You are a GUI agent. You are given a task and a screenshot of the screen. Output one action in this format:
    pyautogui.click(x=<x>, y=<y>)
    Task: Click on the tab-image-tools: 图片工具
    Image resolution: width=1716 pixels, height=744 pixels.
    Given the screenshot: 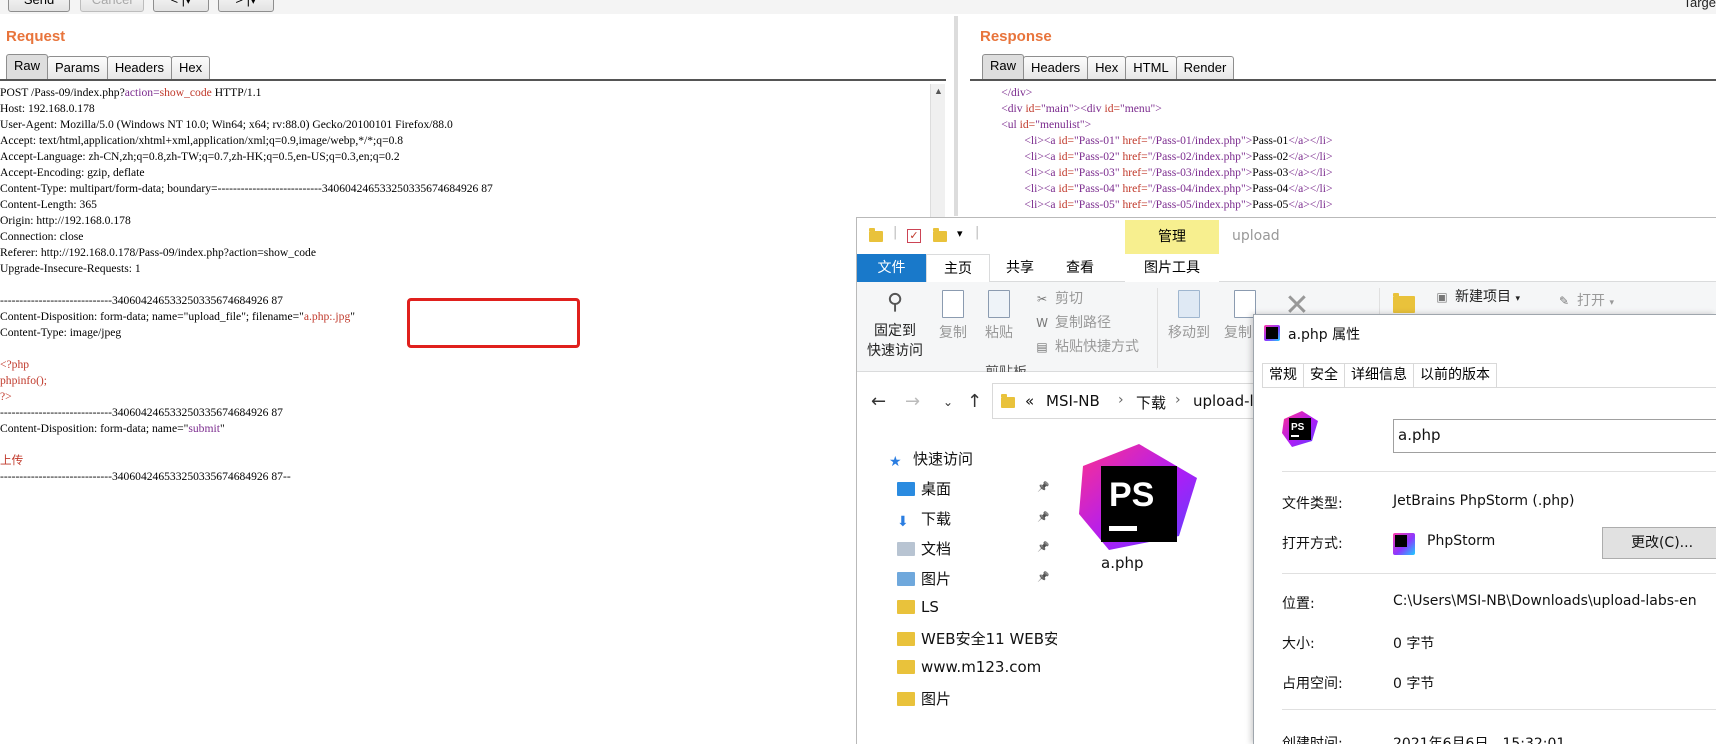 What is the action you would take?
    pyautogui.click(x=1172, y=268)
    